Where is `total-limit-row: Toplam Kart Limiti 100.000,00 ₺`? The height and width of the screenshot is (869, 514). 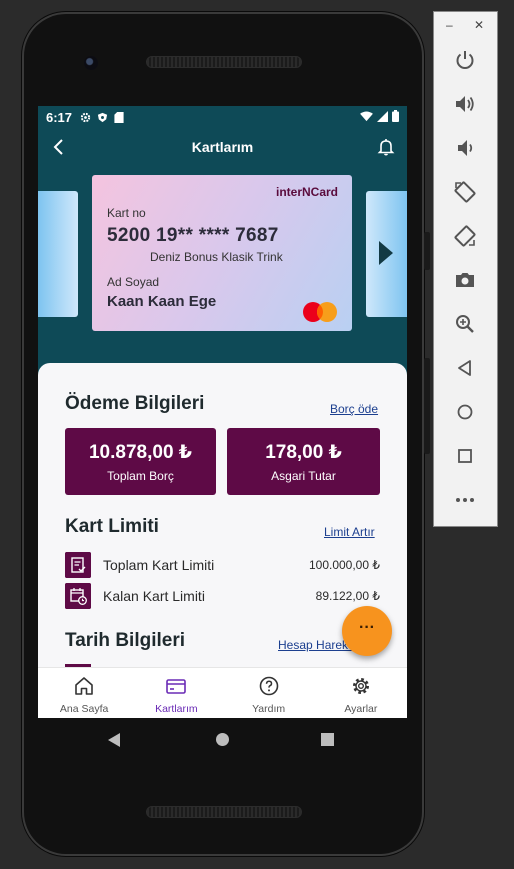
total-limit-row: Toplam Kart Limiti 100.000,00 ₺ is located at coordinates (222, 565).